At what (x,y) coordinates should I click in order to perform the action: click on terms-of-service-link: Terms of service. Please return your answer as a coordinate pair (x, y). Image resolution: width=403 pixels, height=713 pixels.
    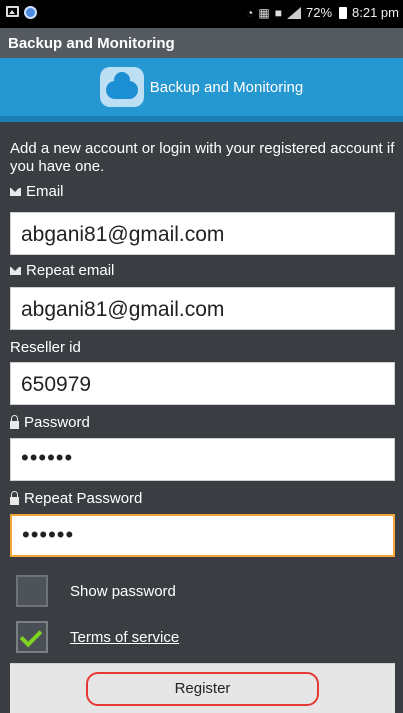
    Looking at the image, I should click on (124, 637).